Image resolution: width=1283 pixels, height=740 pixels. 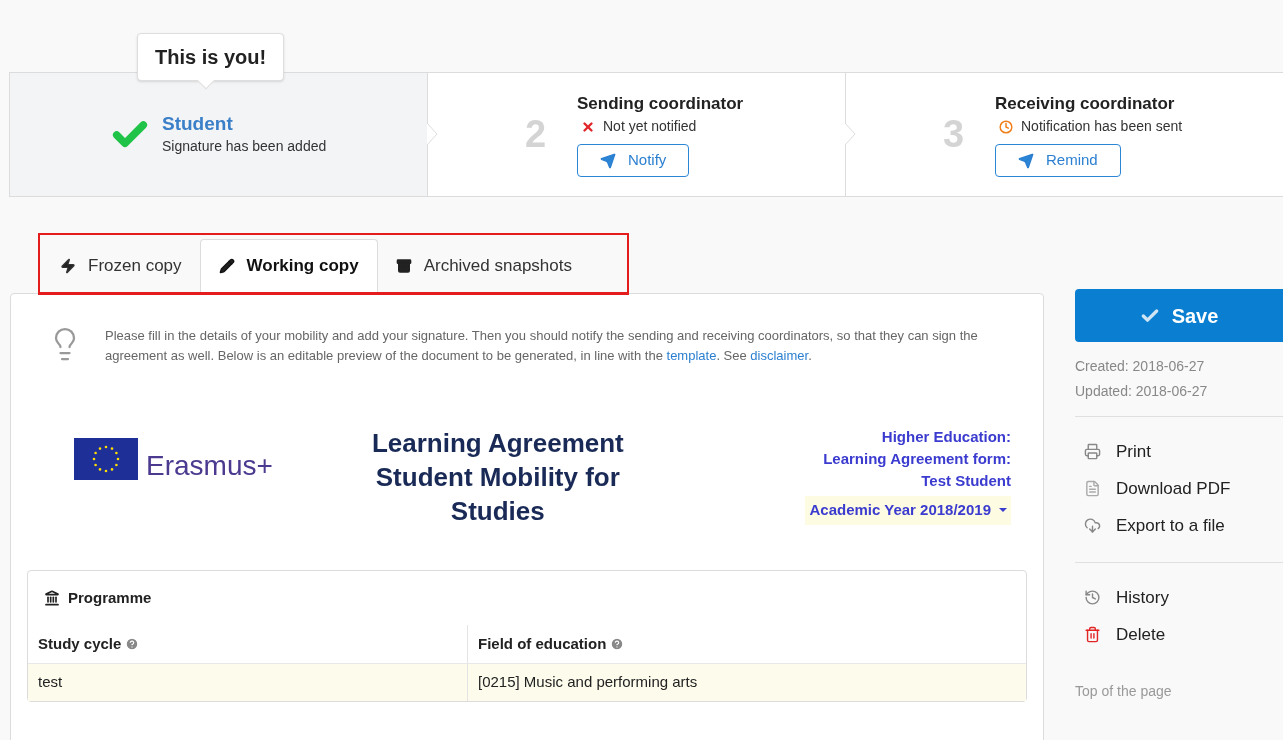 What do you see at coordinates (106, 459) in the screenshot?
I see `flag-icon` at bounding box center [106, 459].